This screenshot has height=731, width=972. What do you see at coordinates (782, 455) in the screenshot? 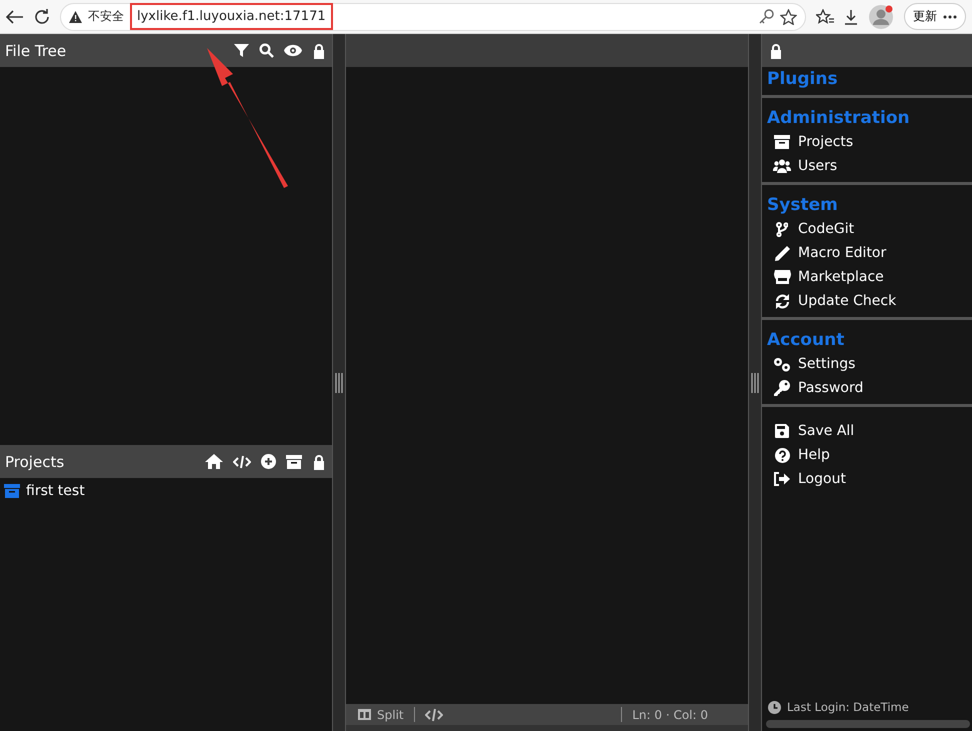
I see `help-icon` at bounding box center [782, 455].